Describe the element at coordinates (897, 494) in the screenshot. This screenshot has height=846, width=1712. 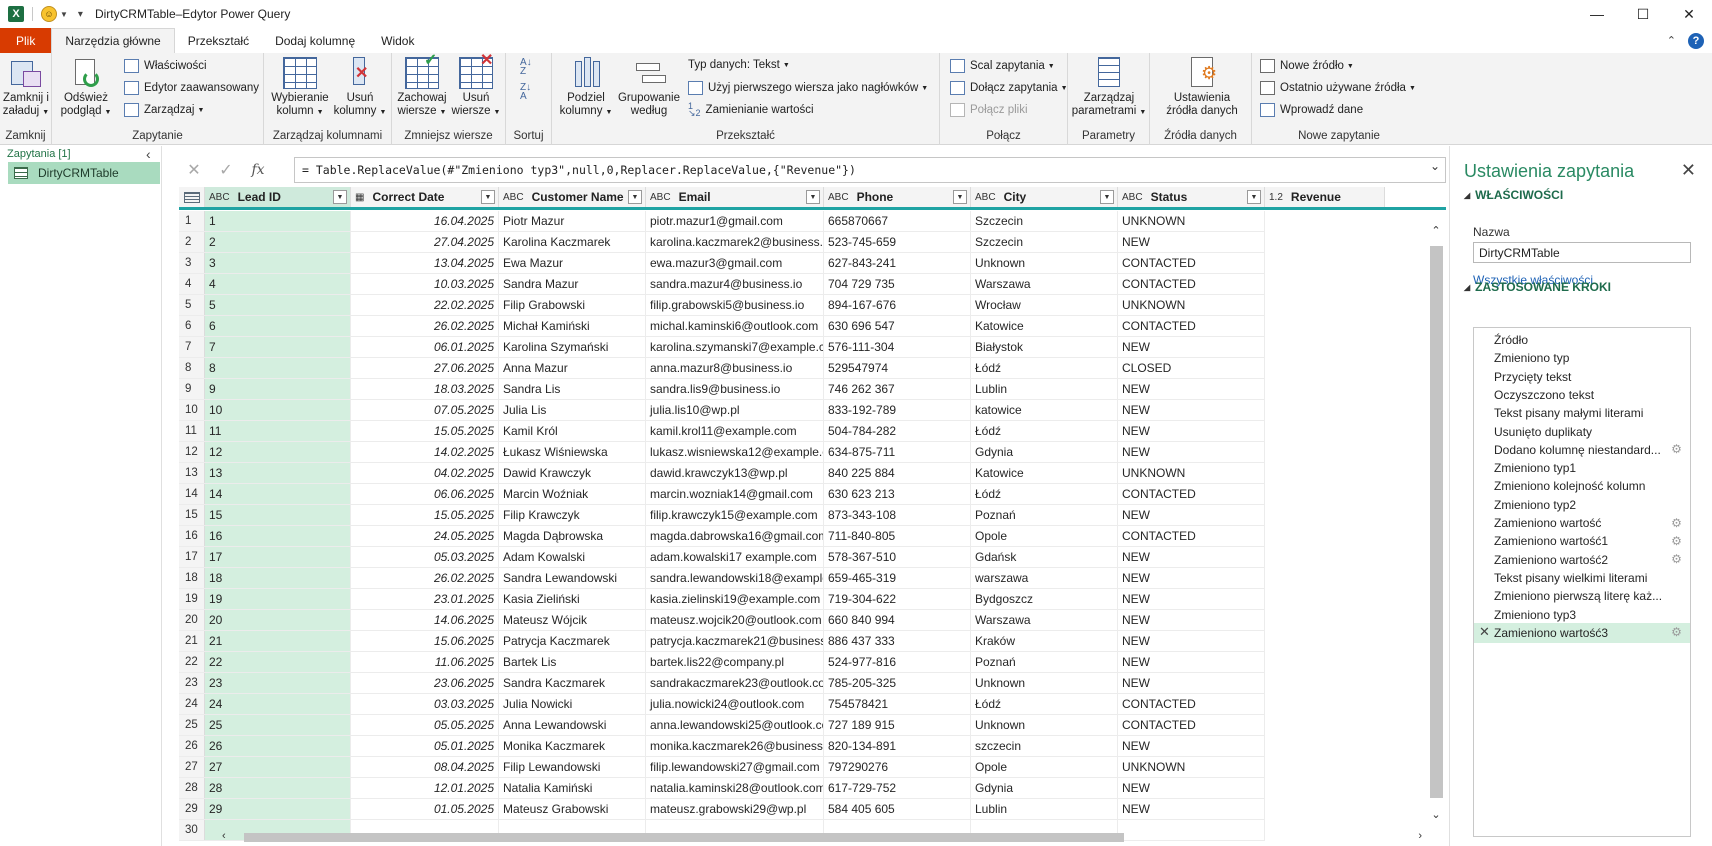
I see `table-cell: 630 623 213` at that location.